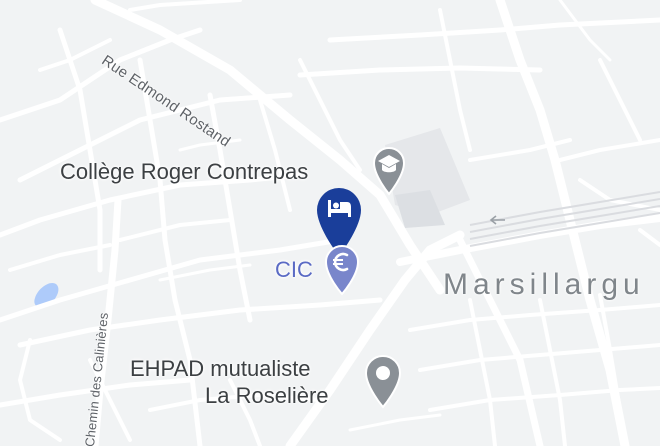 The image size is (660, 446). Describe the element at coordinates (342, 270) in the screenshot. I see `euro-icon` at that location.